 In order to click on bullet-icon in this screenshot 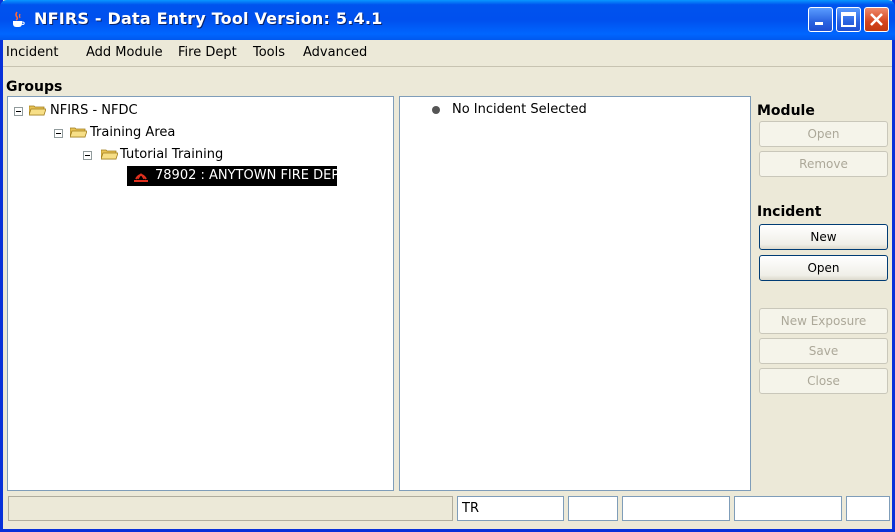, I will do `click(436, 110)`.